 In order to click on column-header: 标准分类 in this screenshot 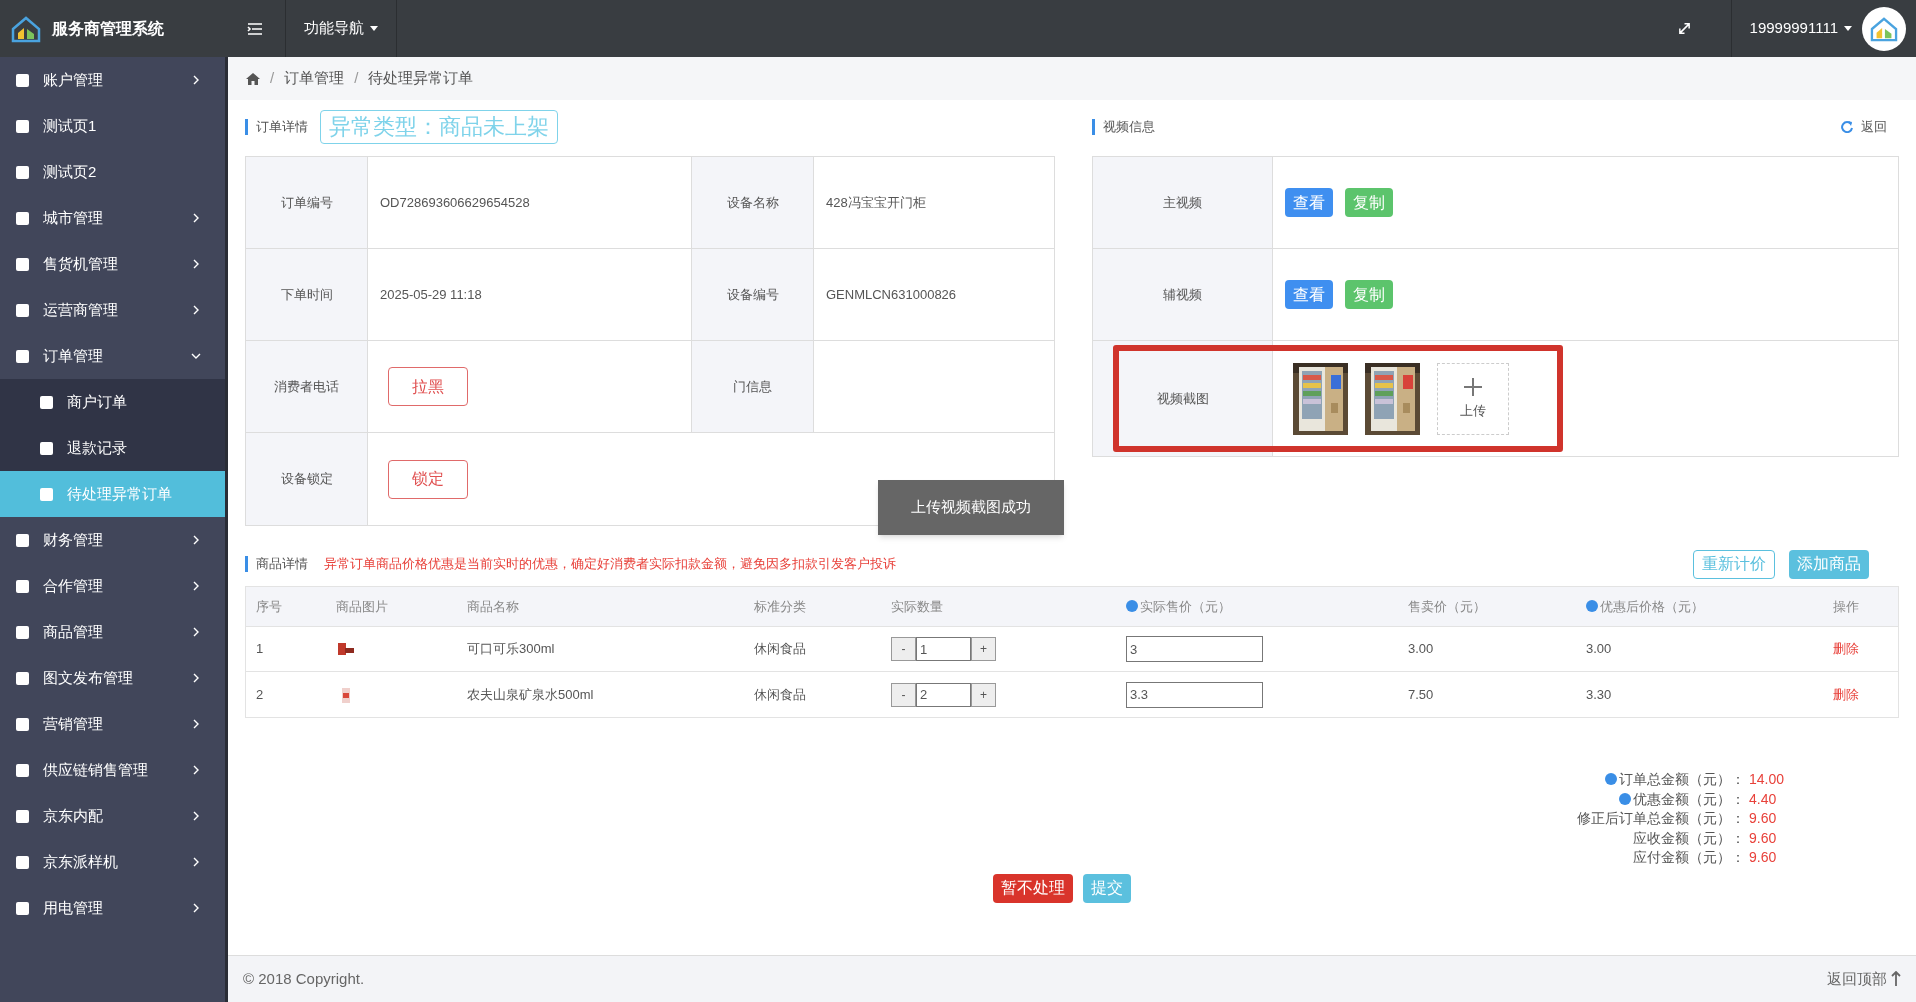, I will do `click(780, 606)`.